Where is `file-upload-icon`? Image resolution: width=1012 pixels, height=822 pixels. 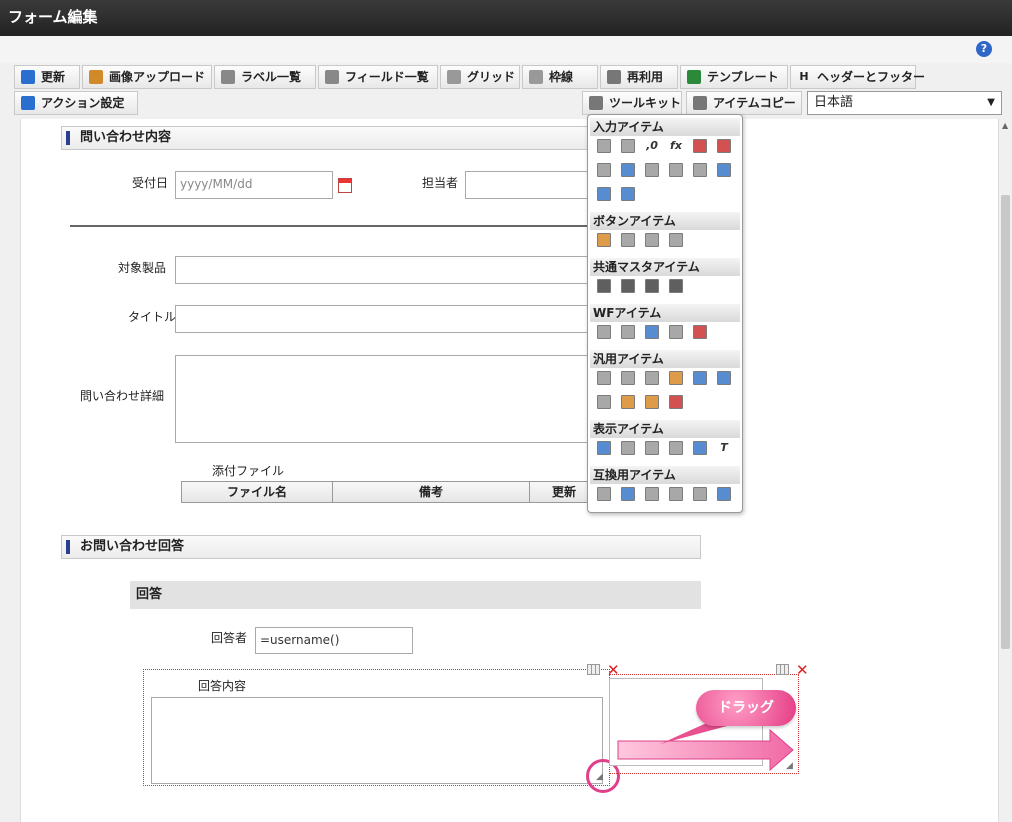
file-upload-icon is located at coordinates (604, 194).